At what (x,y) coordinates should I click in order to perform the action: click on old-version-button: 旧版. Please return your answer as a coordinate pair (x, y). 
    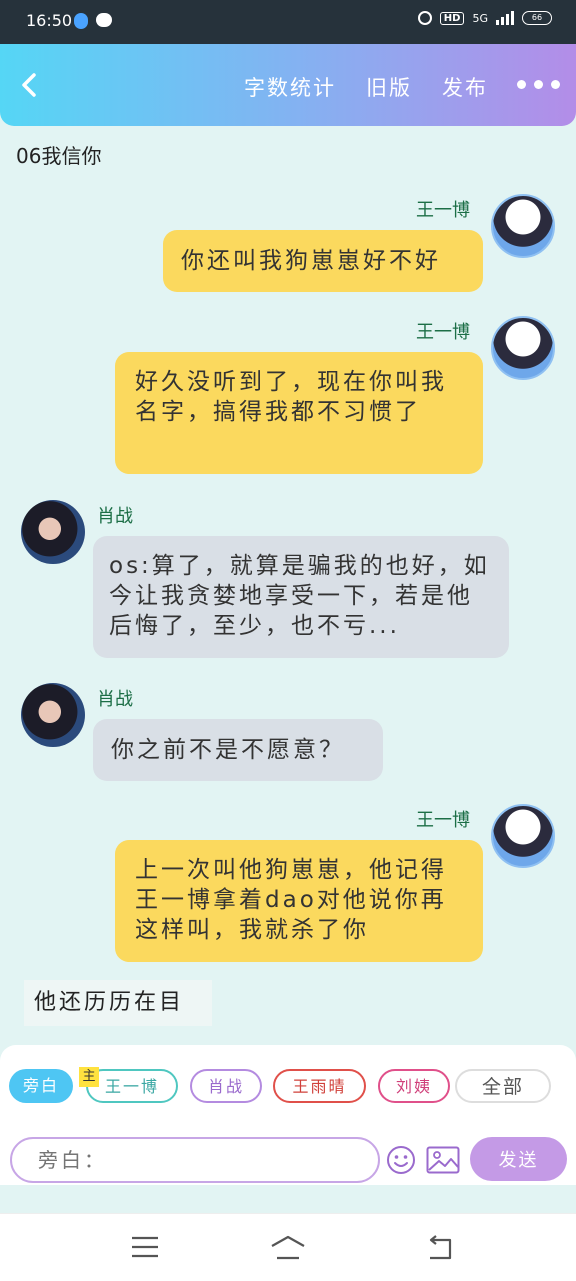
    Looking at the image, I should click on (389, 87).